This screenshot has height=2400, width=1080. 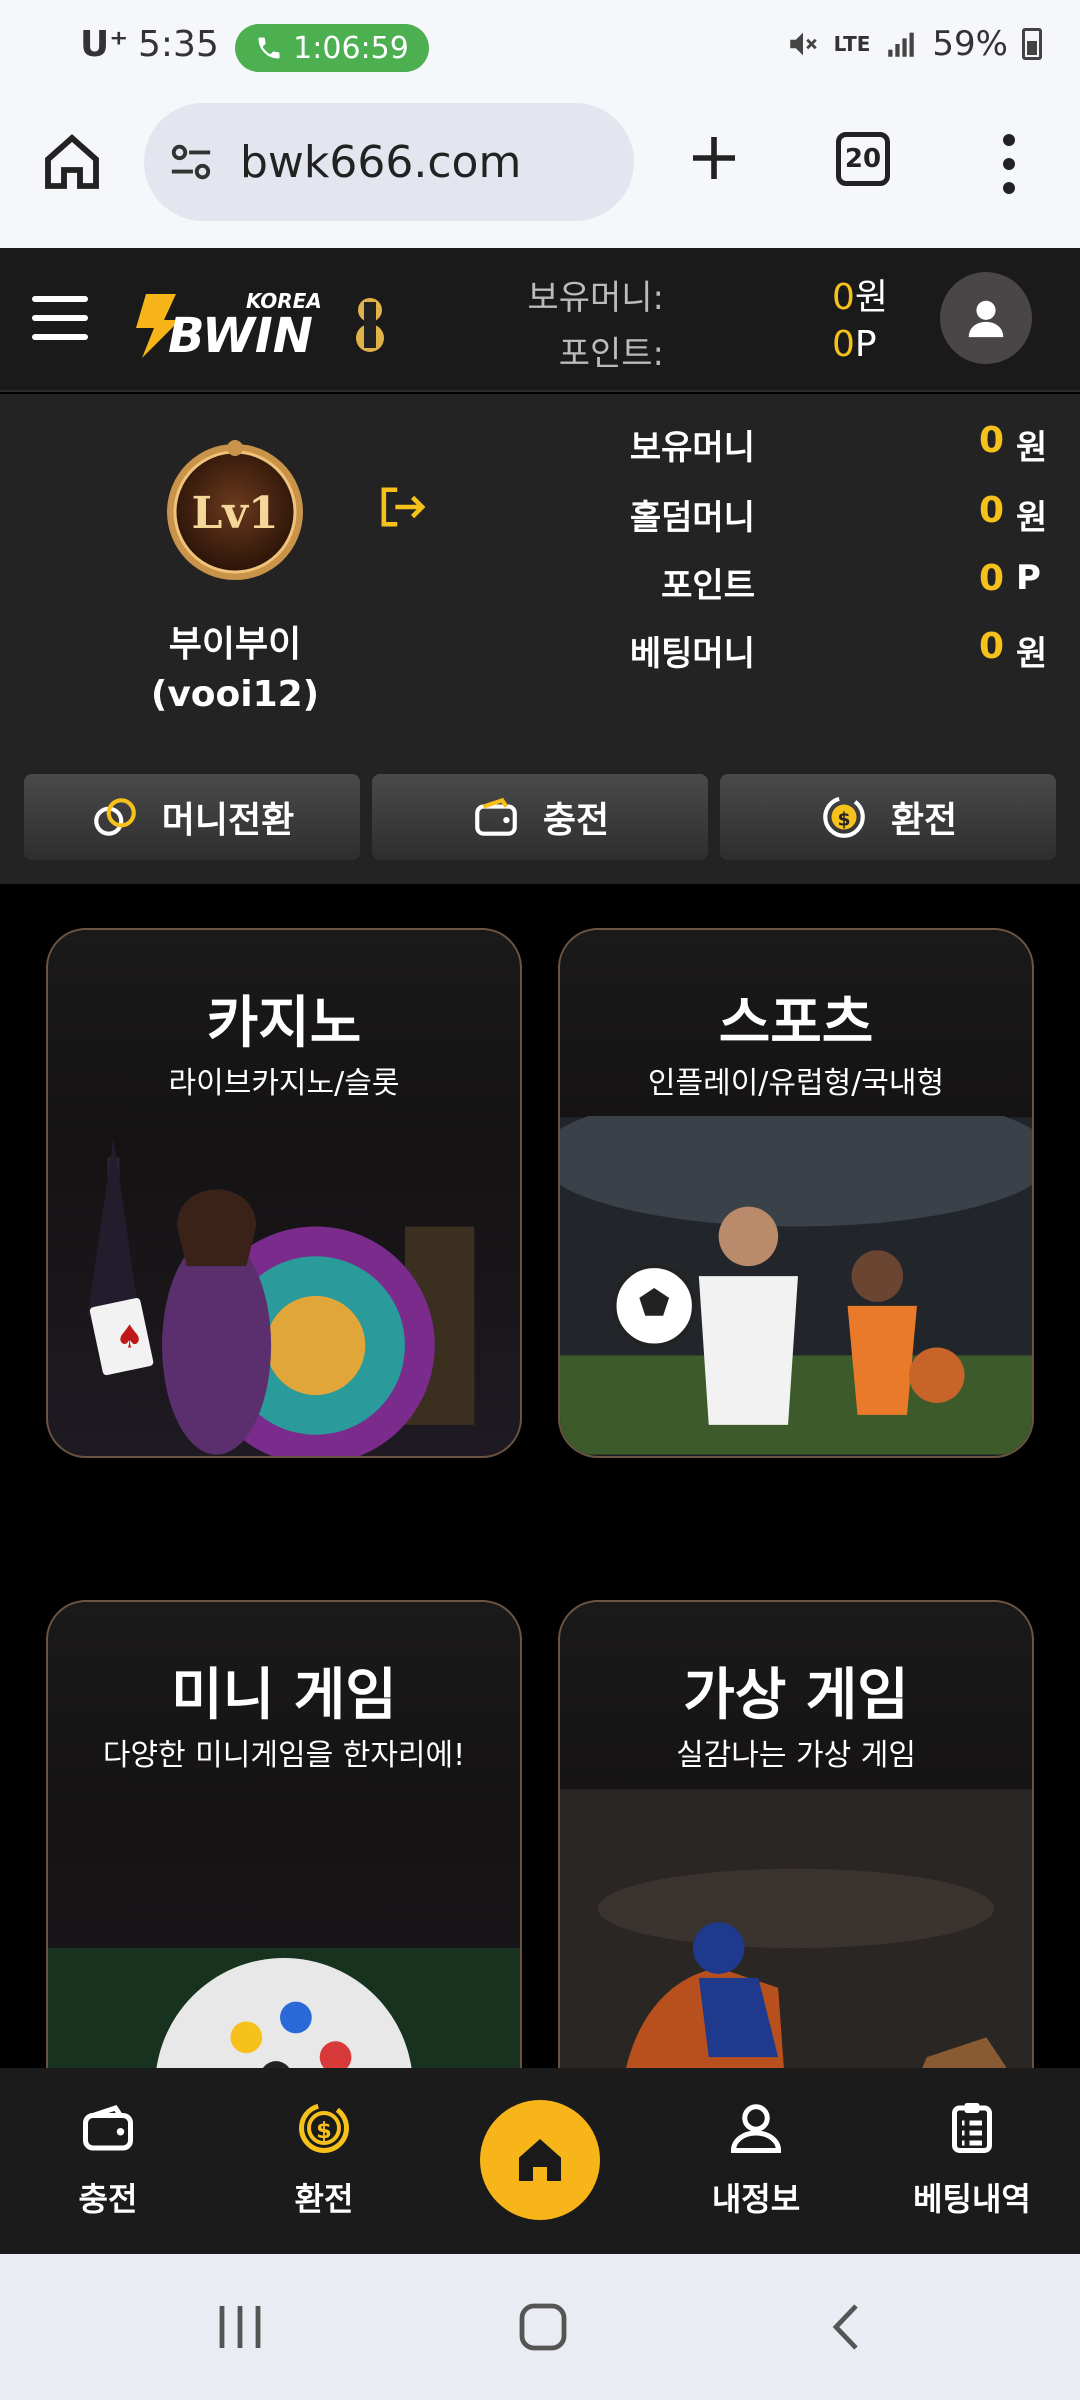 I want to click on browser-toolbar: bwk666.com 20, so click(x=540, y=172).